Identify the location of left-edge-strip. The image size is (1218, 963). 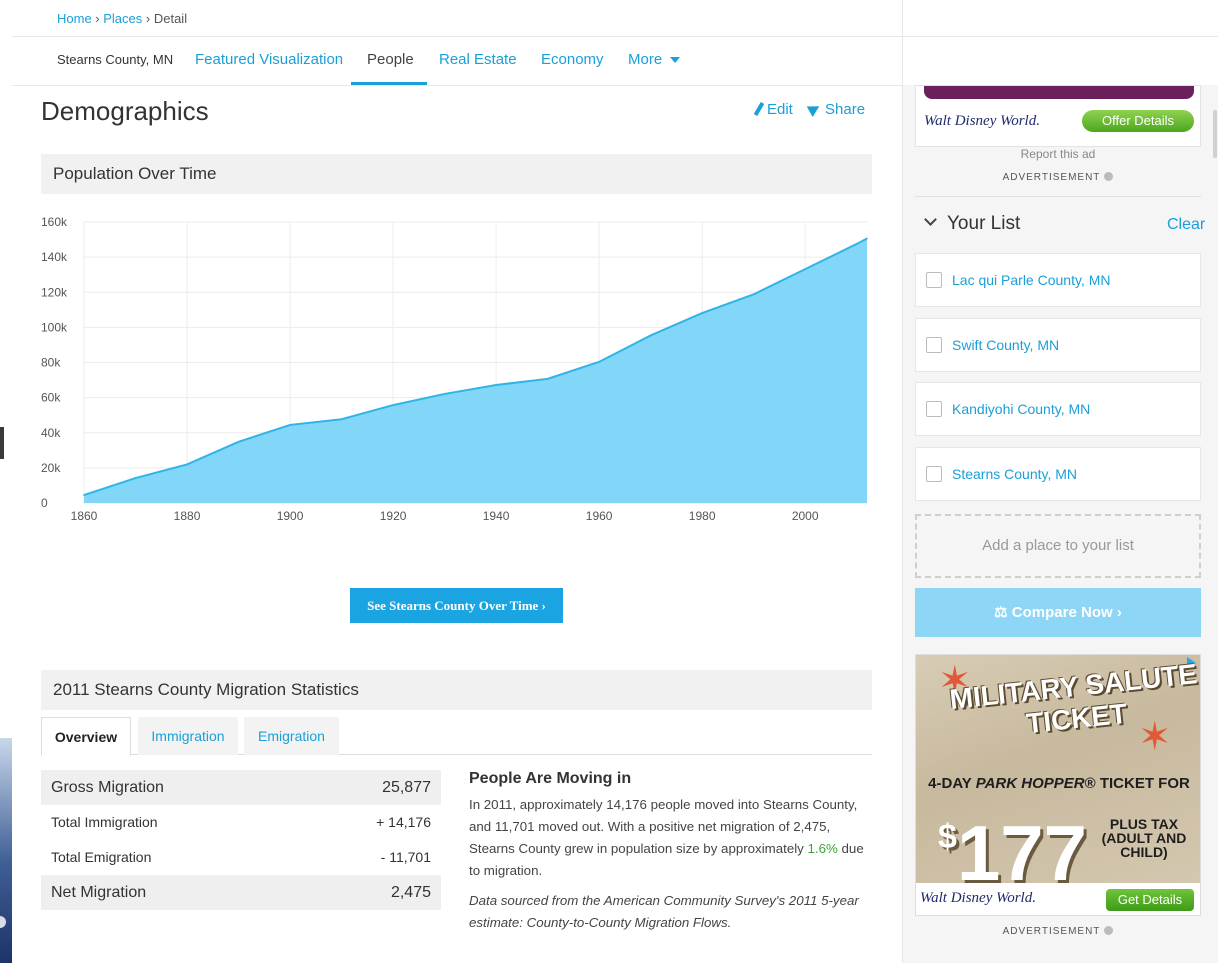
(6, 850).